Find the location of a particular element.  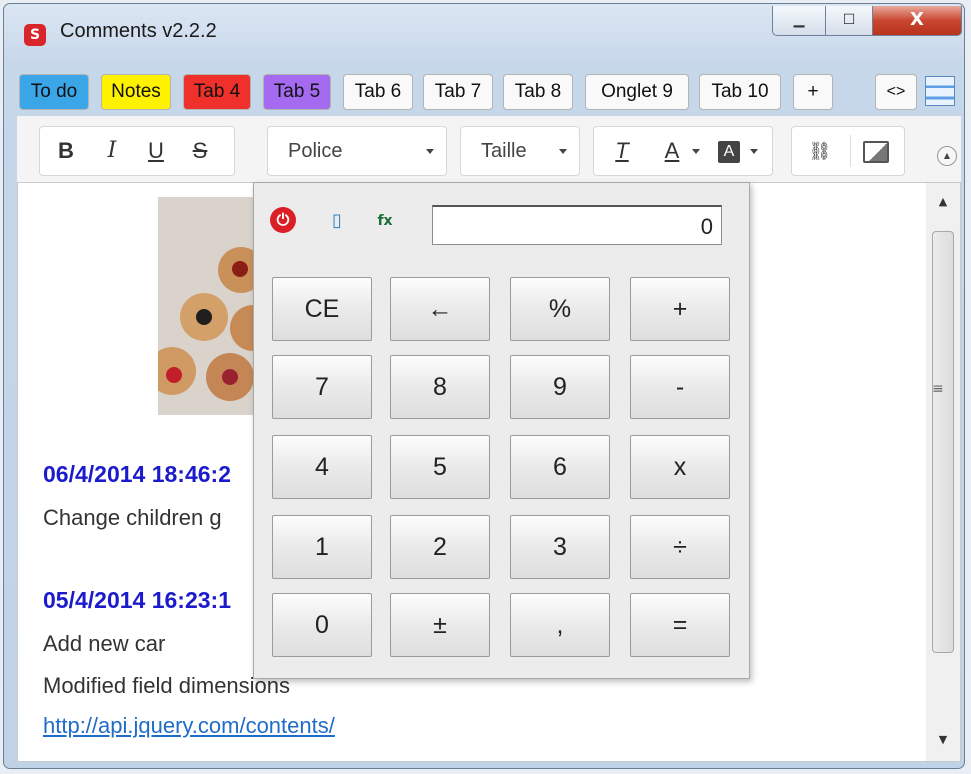

add-tab-button: + is located at coordinates (813, 92).